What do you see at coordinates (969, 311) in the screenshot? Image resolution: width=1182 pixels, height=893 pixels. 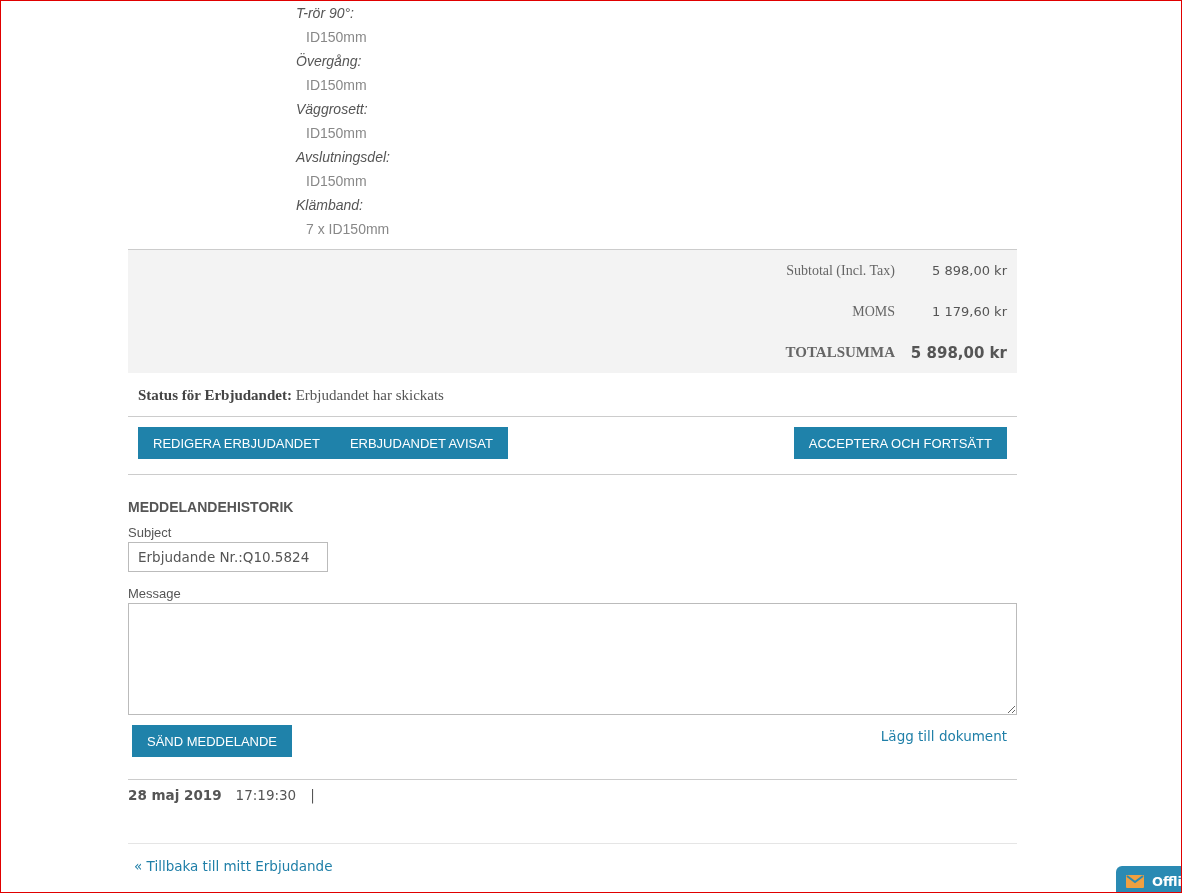 I see `total-value: 1 179,60 kr` at bounding box center [969, 311].